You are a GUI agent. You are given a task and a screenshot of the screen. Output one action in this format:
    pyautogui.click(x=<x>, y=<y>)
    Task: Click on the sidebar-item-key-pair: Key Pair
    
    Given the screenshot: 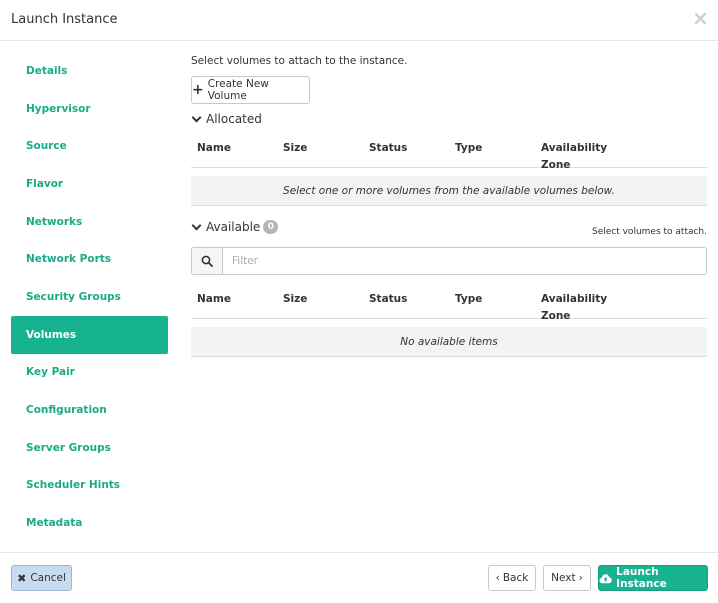 What is the action you would take?
    pyautogui.click(x=89, y=373)
    